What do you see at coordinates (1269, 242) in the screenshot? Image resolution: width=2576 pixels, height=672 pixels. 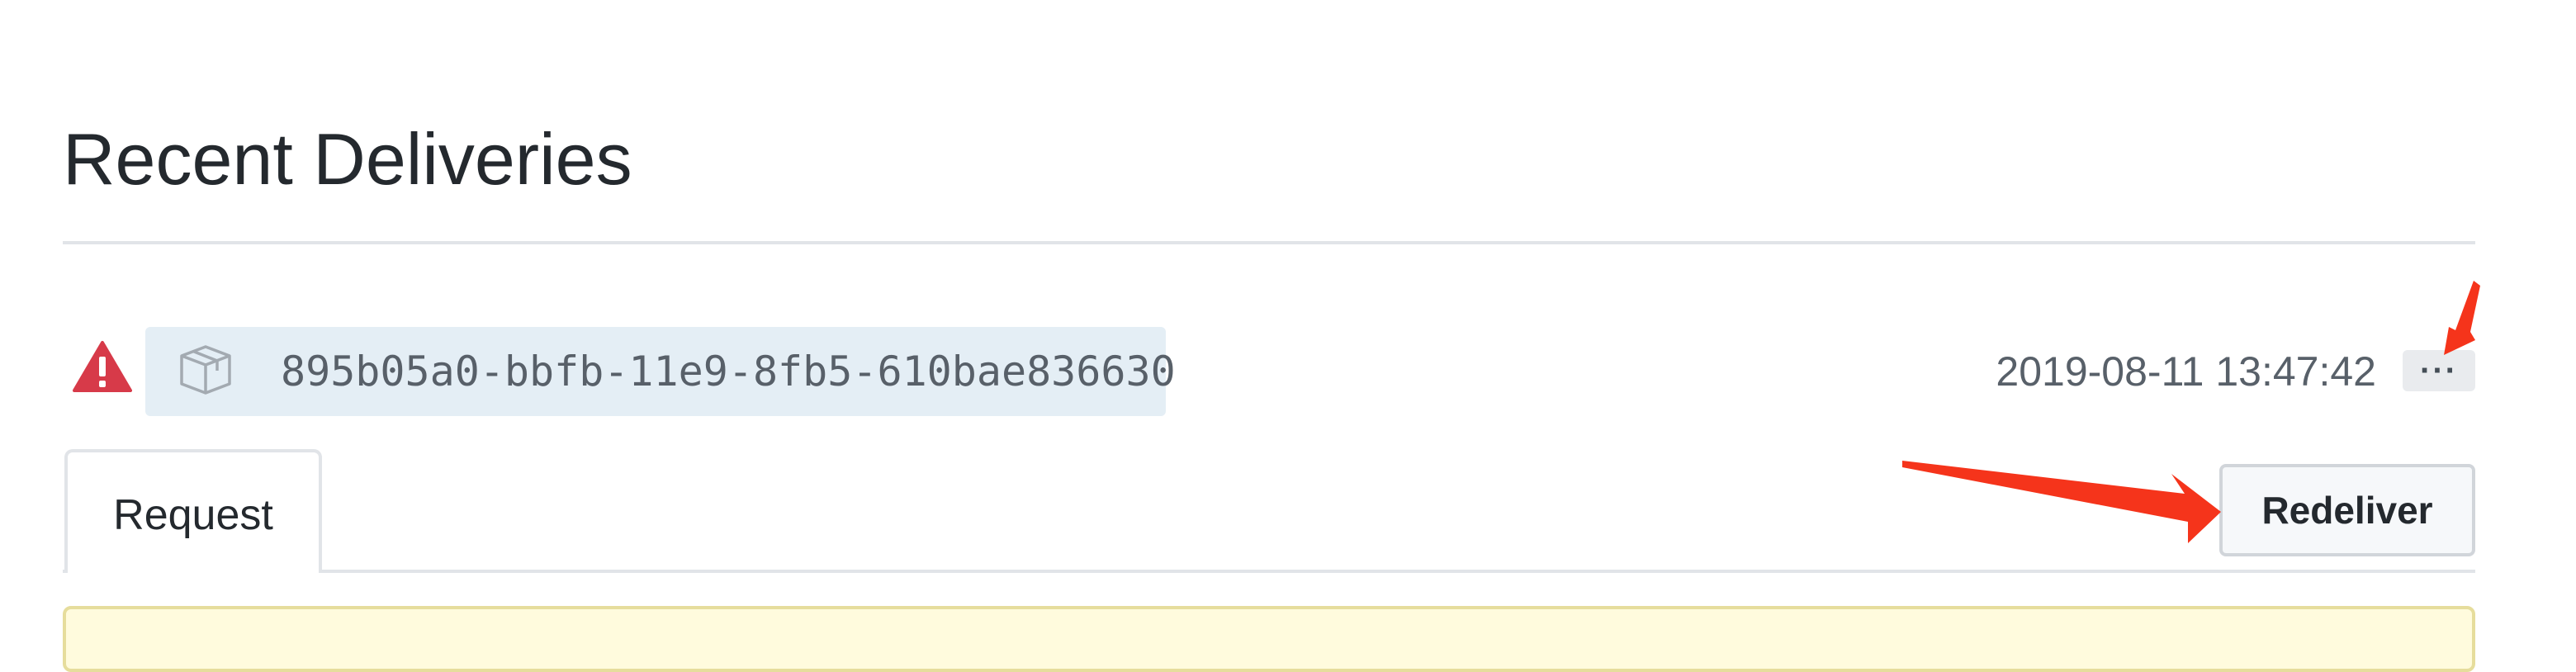 I see `title-divider` at bounding box center [1269, 242].